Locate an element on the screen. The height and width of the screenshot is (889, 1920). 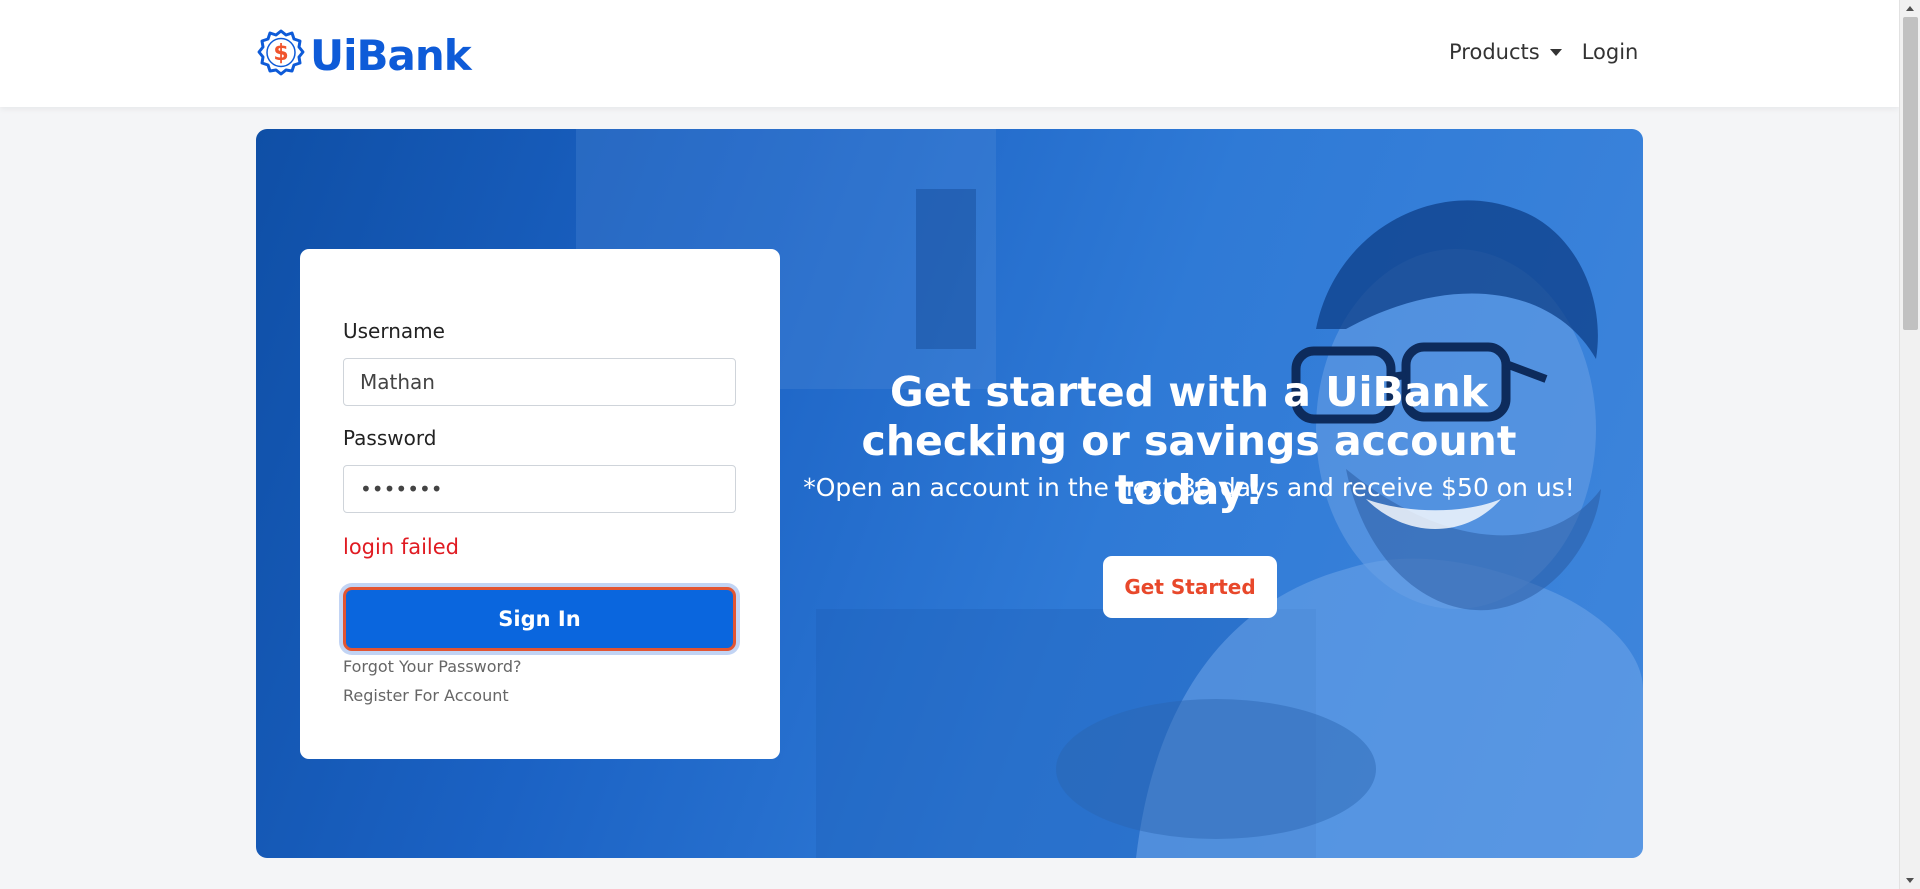
products-dropdown: Products is located at coordinates (1505, 52).